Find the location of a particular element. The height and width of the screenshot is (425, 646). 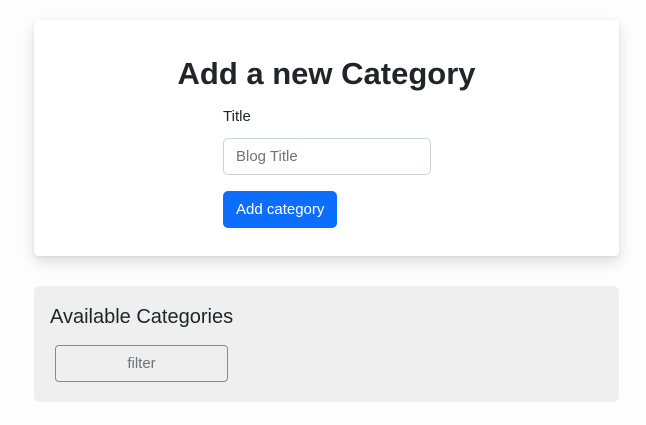

title-label: Title is located at coordinates (237, 116).